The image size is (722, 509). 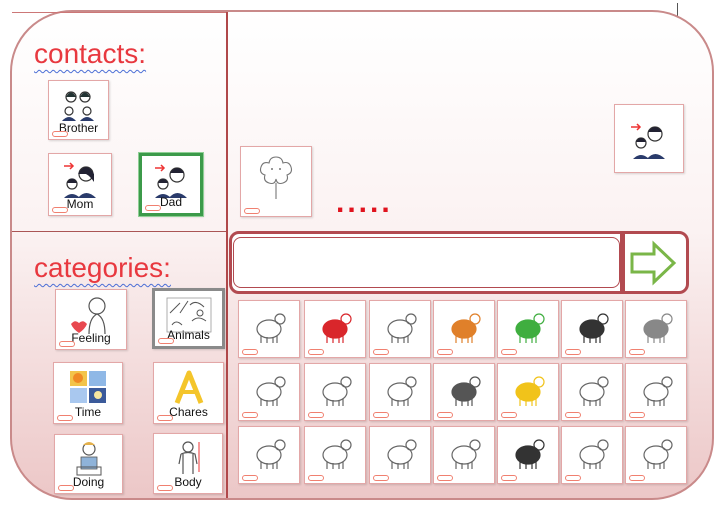 I want to click on person-activity-icon, so click(x=88, y=459).